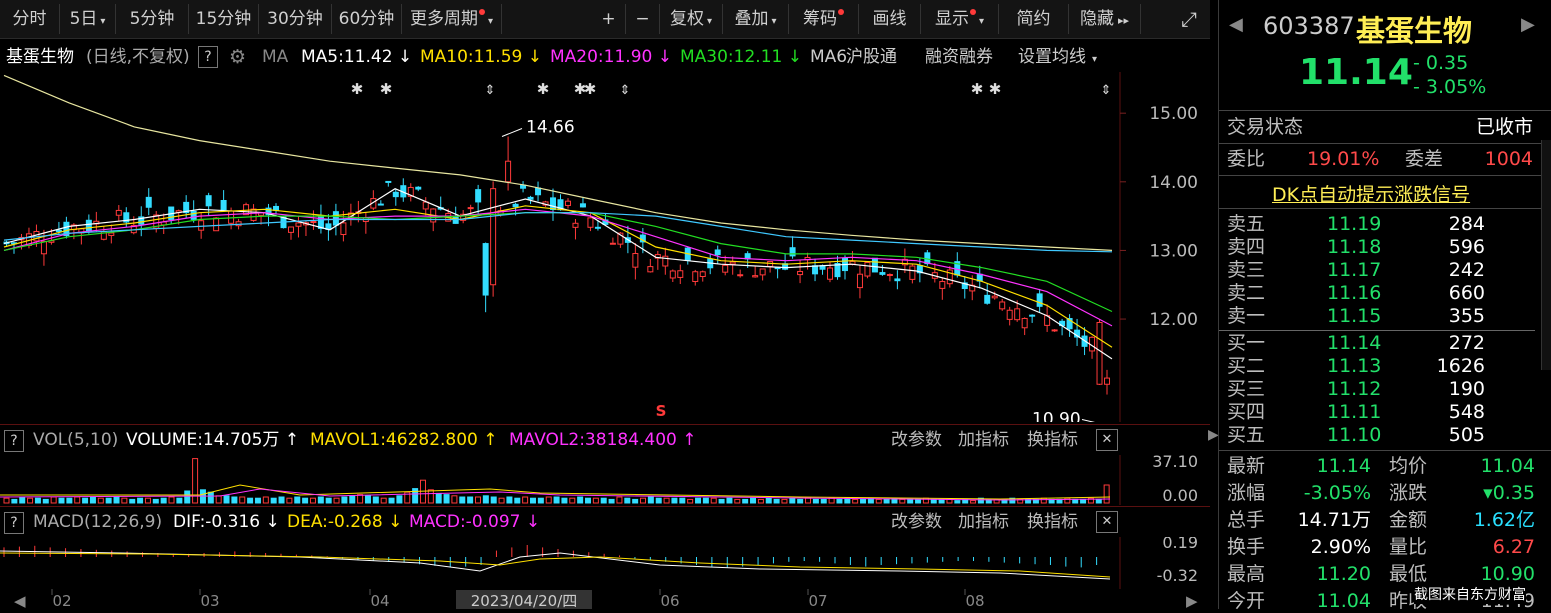 The image size is (1551, 613). What do you see at coordinates (691, 19) in the screenshot?
I see `toolbar-button-9: 复权 ▾` at bounding box center [691, 19].